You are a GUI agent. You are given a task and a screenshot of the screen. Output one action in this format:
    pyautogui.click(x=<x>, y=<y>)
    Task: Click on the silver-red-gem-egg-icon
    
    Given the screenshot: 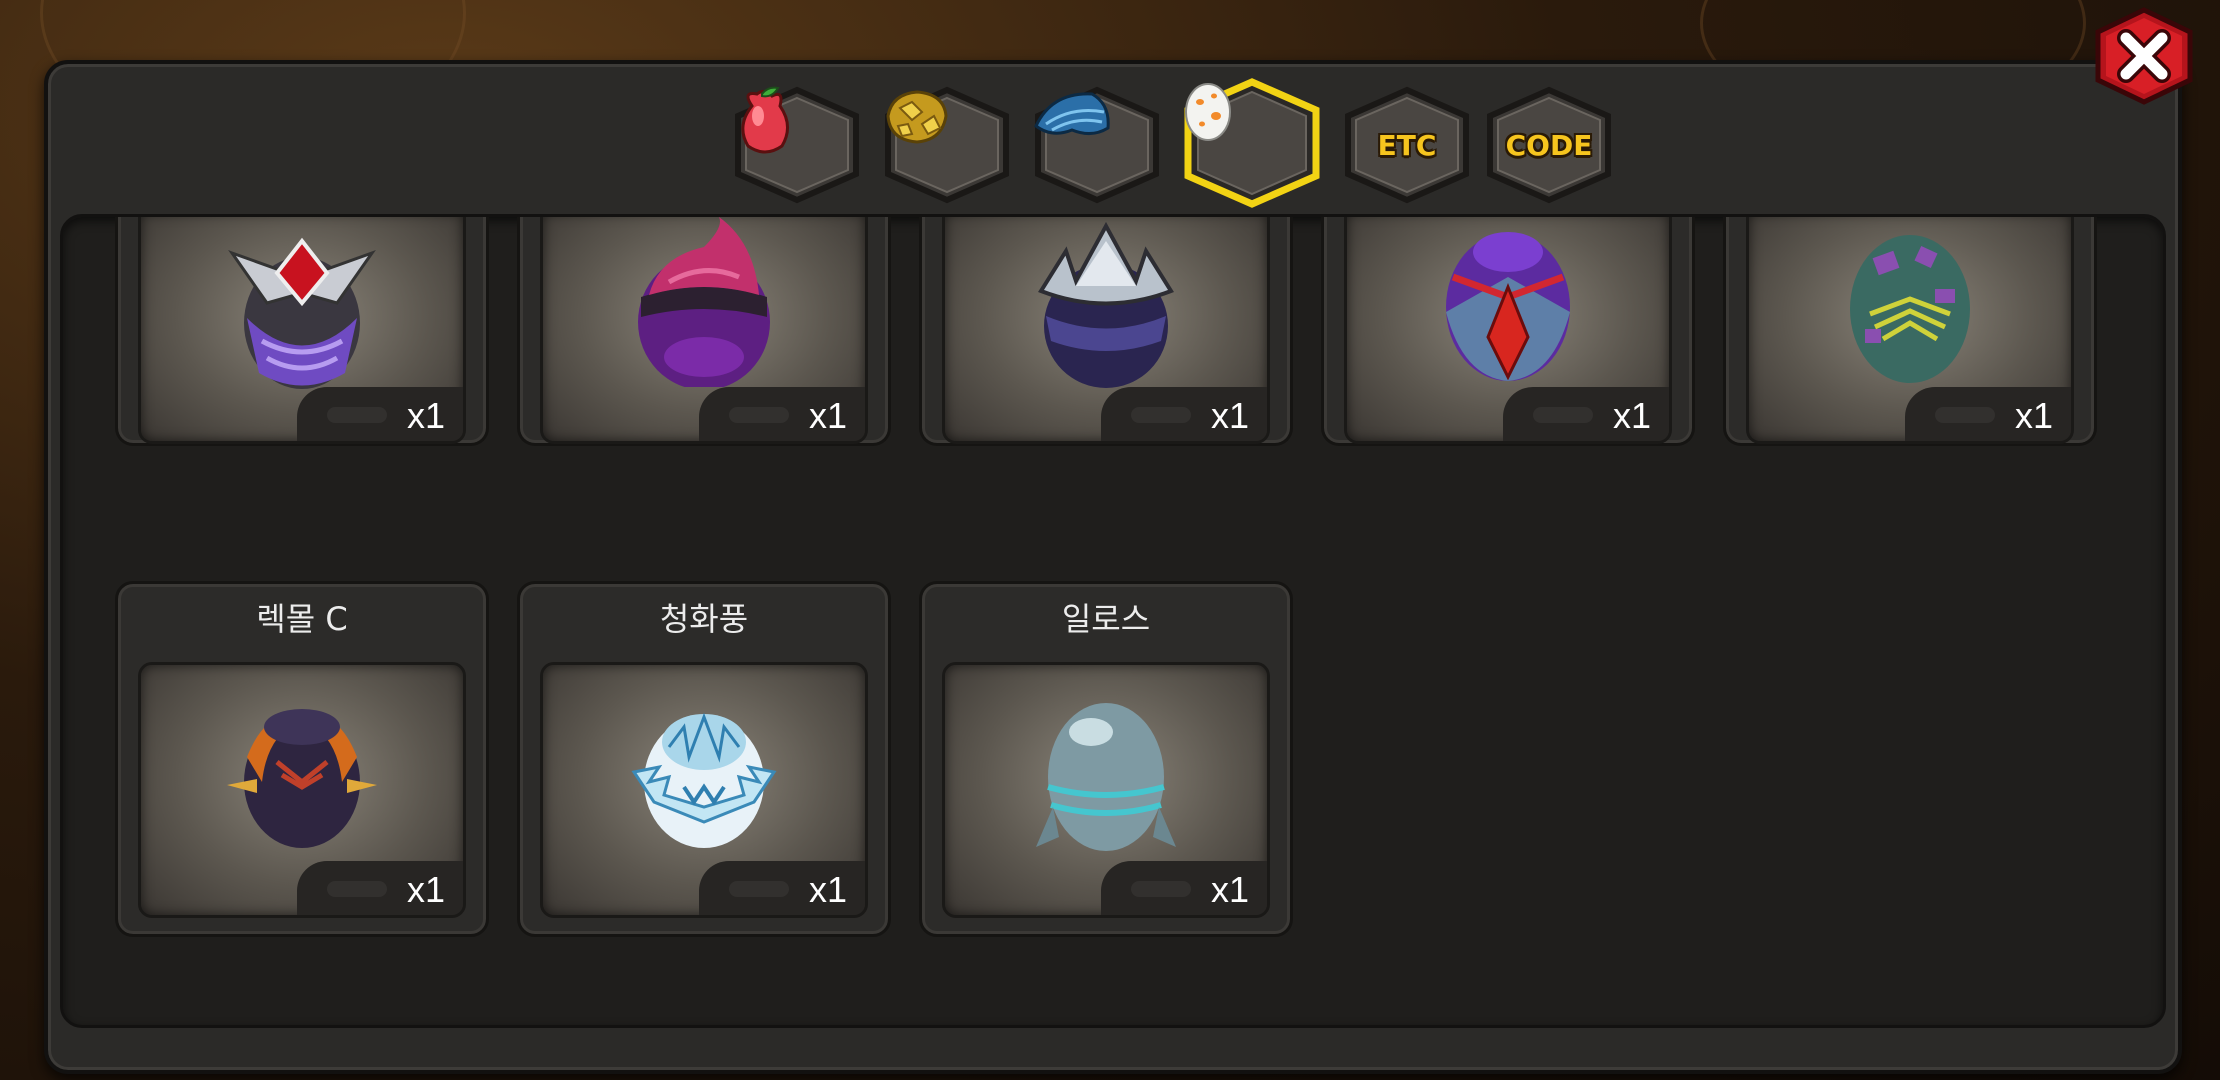 What is the action you would take?
    pyautogui.click(x=302, y=313)
    